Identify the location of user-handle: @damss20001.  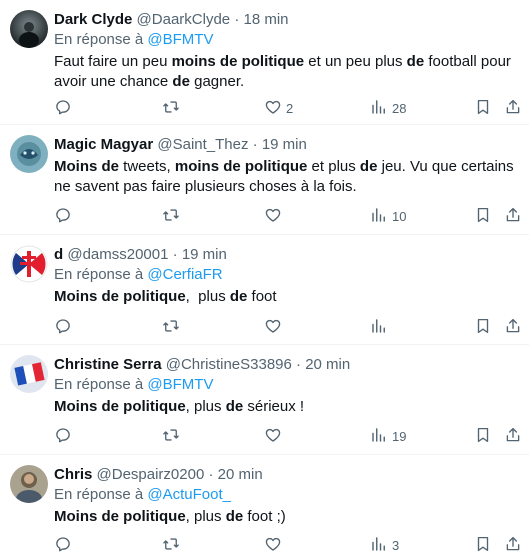
(117, 254).